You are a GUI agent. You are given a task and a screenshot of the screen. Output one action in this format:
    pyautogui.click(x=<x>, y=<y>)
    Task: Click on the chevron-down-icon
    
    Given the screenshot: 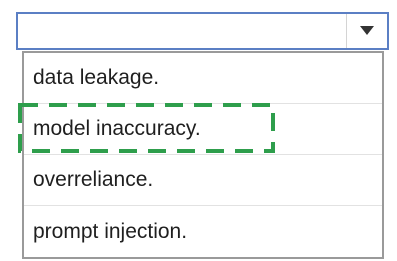 What is the action you would take?
    pyautogui.click(x=367, y=30)
    